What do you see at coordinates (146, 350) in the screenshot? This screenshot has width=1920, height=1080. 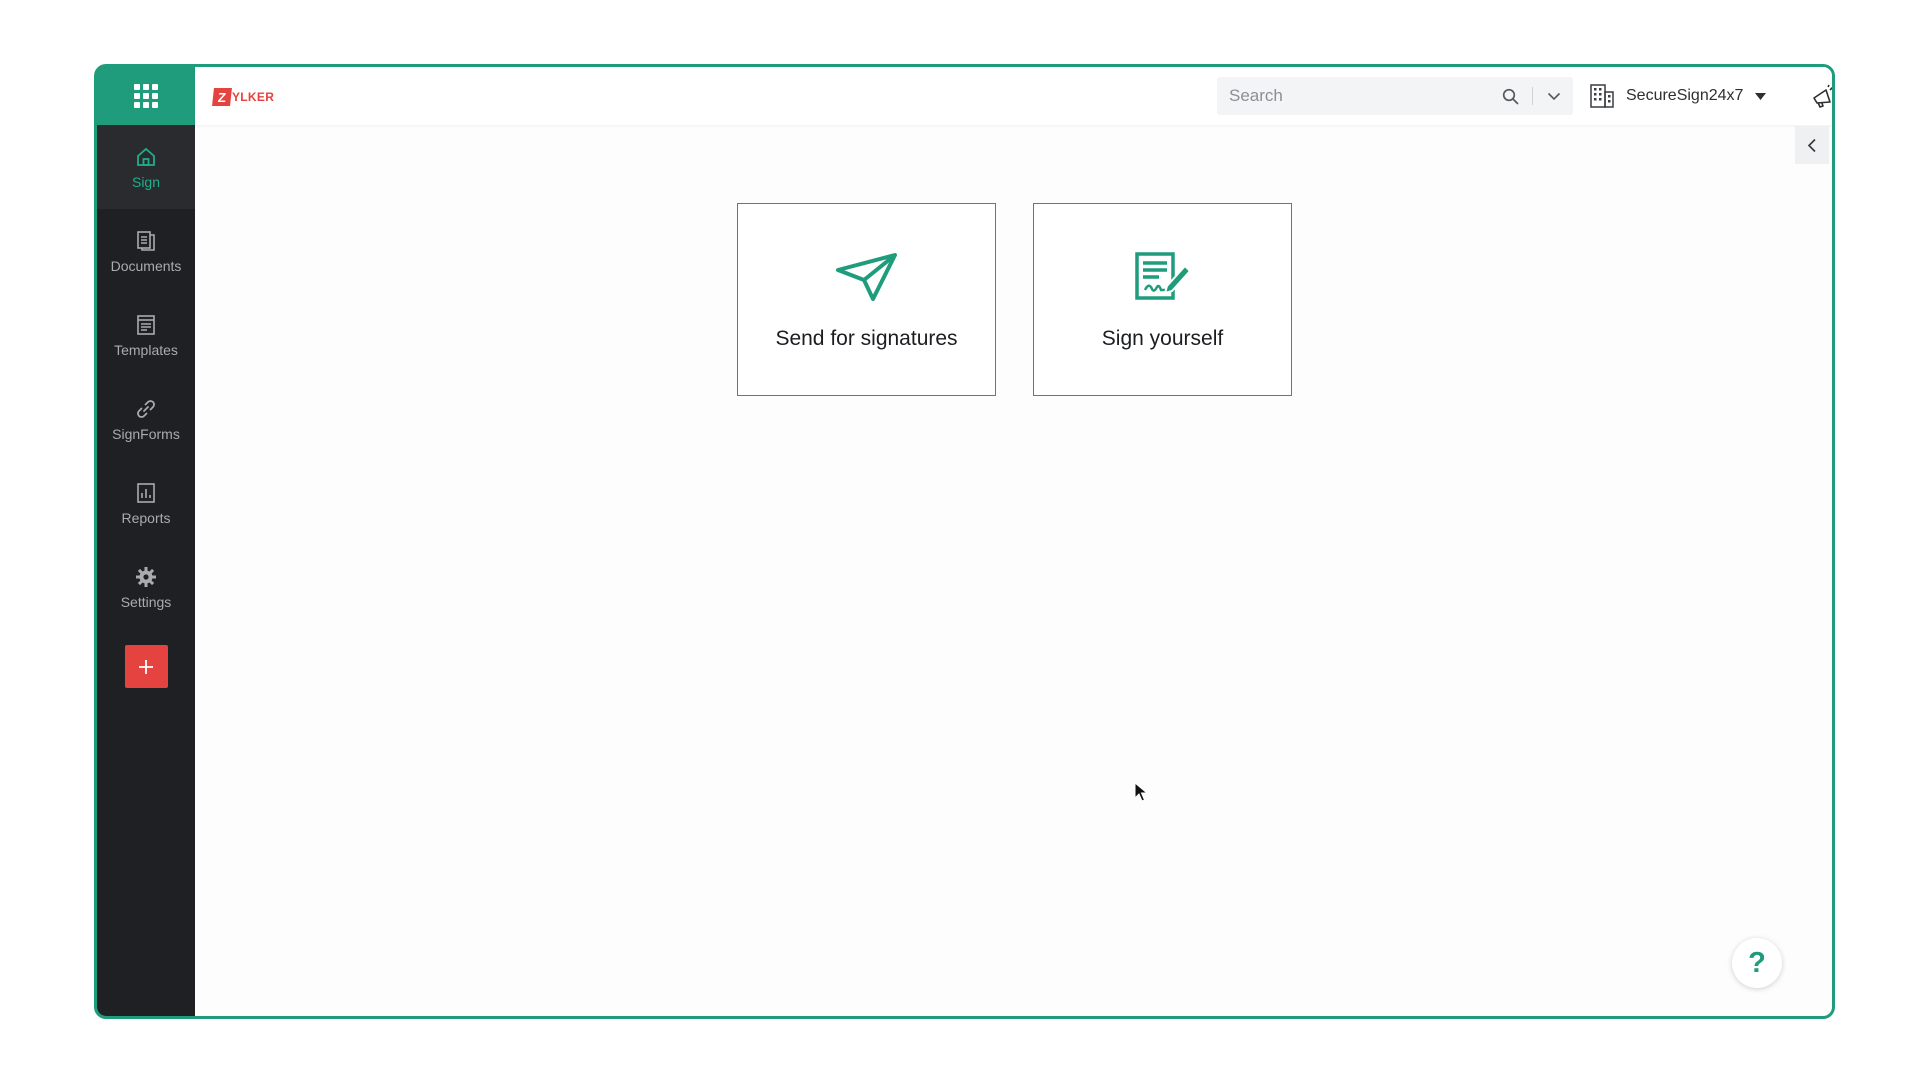 I see `sidebar-item-label: Templates` at bounding box center [146, 350].